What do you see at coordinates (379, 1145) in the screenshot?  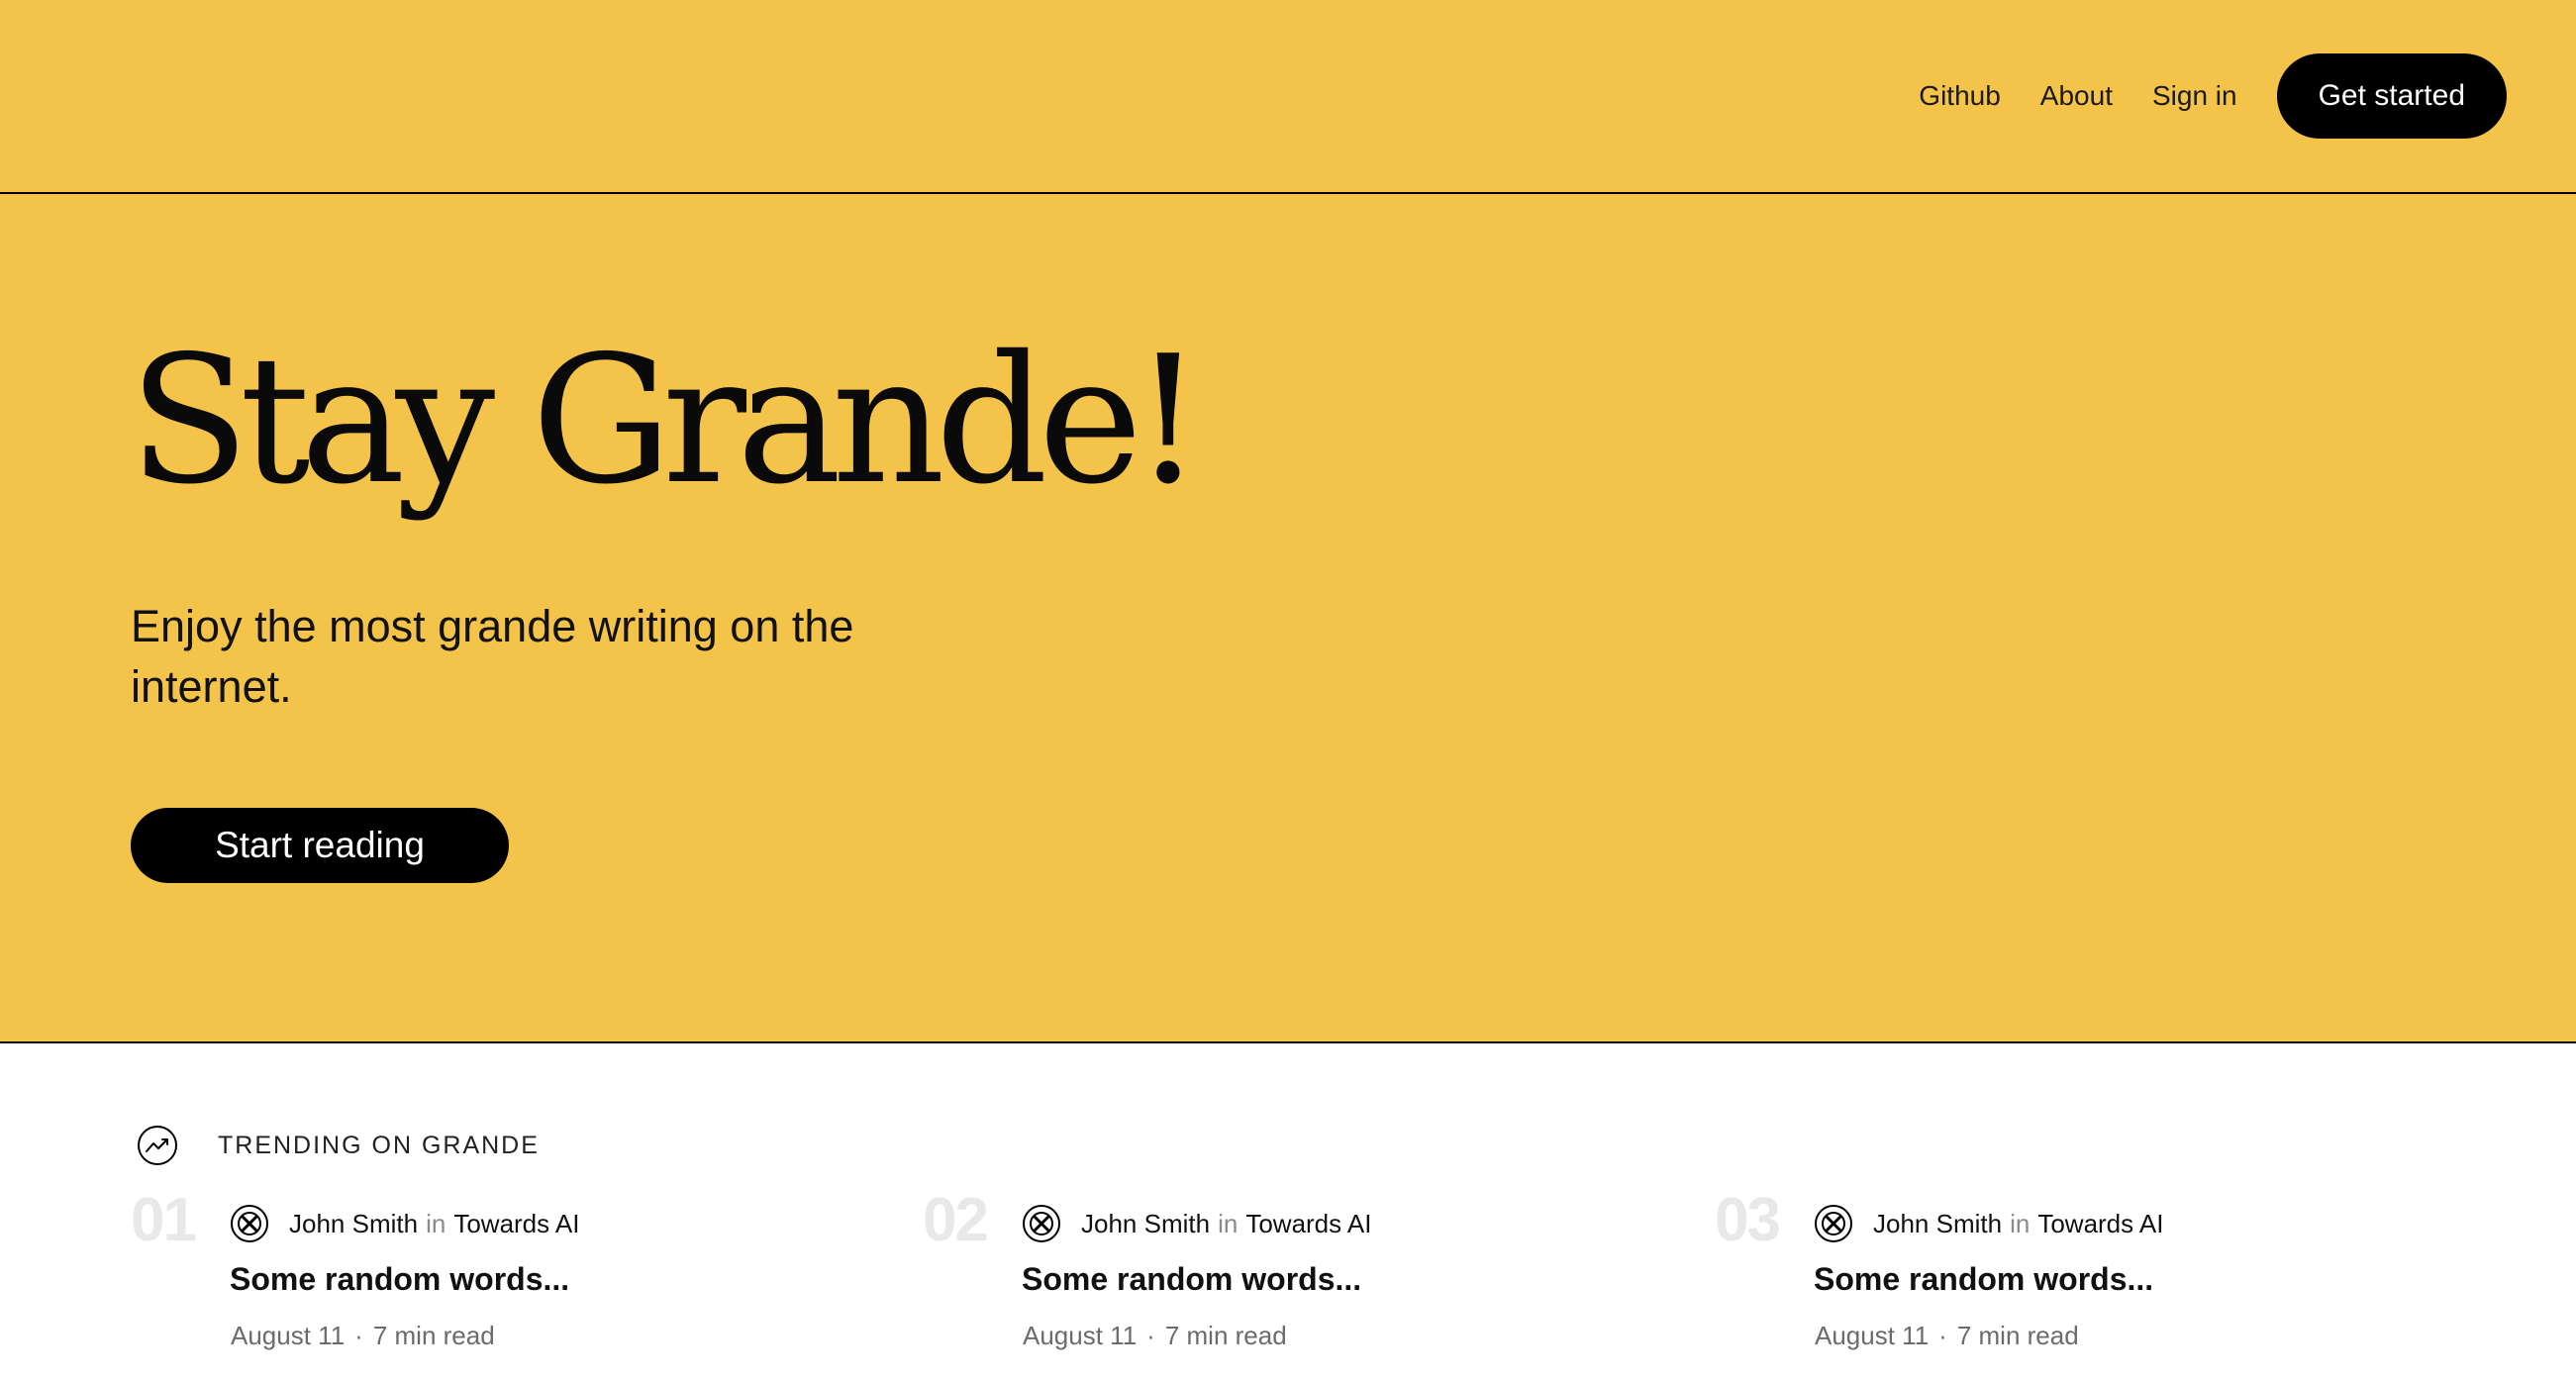 I see `trending-label: TRENDING ON GRANDE` at bounding box center [379, 1145].